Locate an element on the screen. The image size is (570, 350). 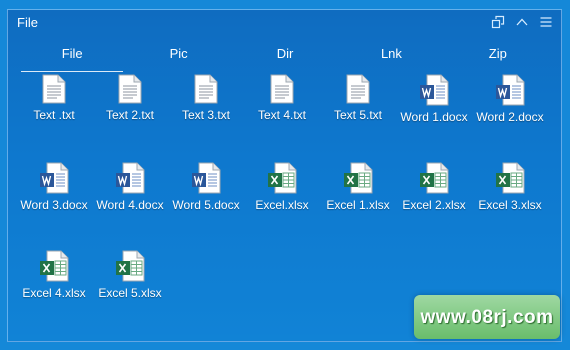
tab-lnk: Lnk is located at coordinates (391, 57).